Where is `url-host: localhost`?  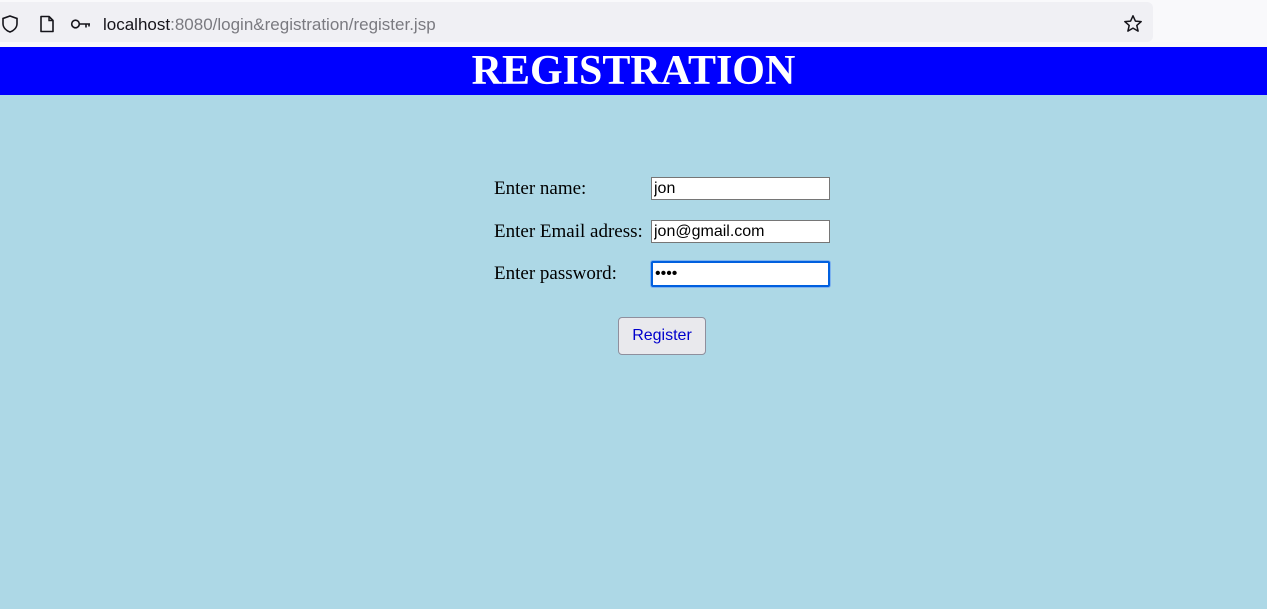
url-host: localhost is located at coordinates (137, 24).